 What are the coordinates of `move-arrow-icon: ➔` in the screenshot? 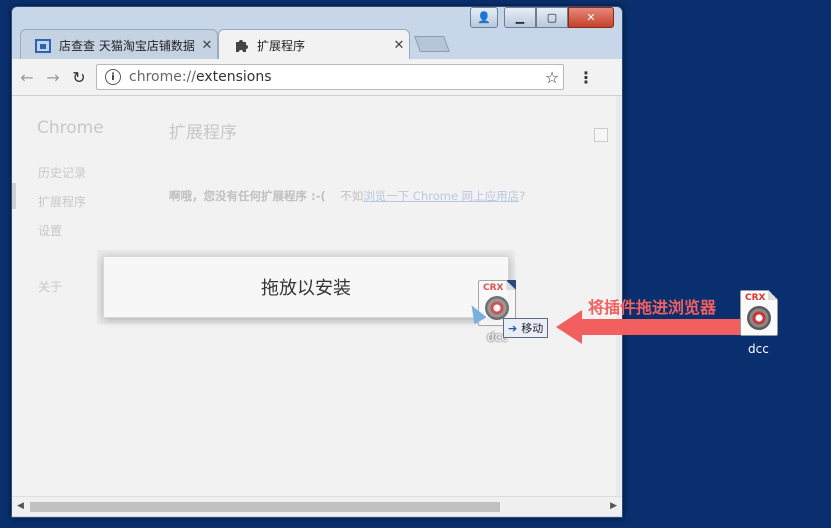 It's located at (513, 328).